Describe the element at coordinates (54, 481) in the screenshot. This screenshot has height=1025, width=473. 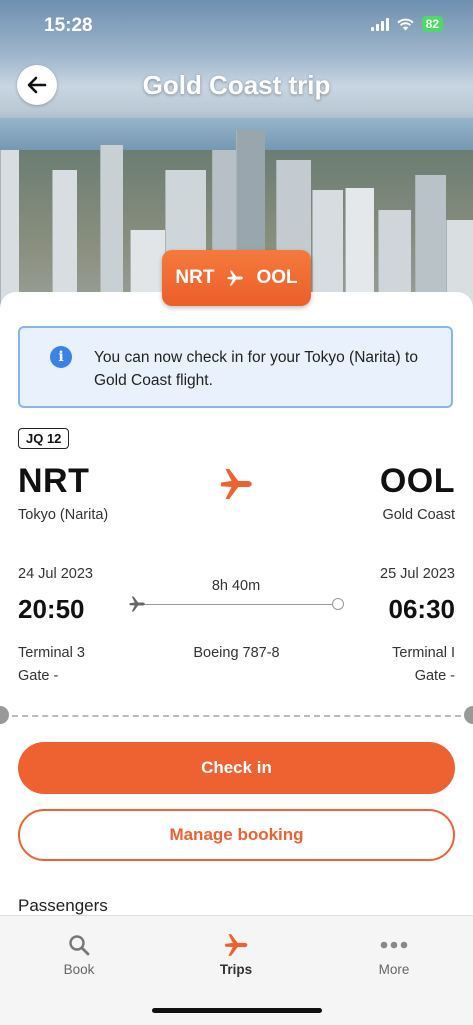
I see `origin-code: NRT` at that location.